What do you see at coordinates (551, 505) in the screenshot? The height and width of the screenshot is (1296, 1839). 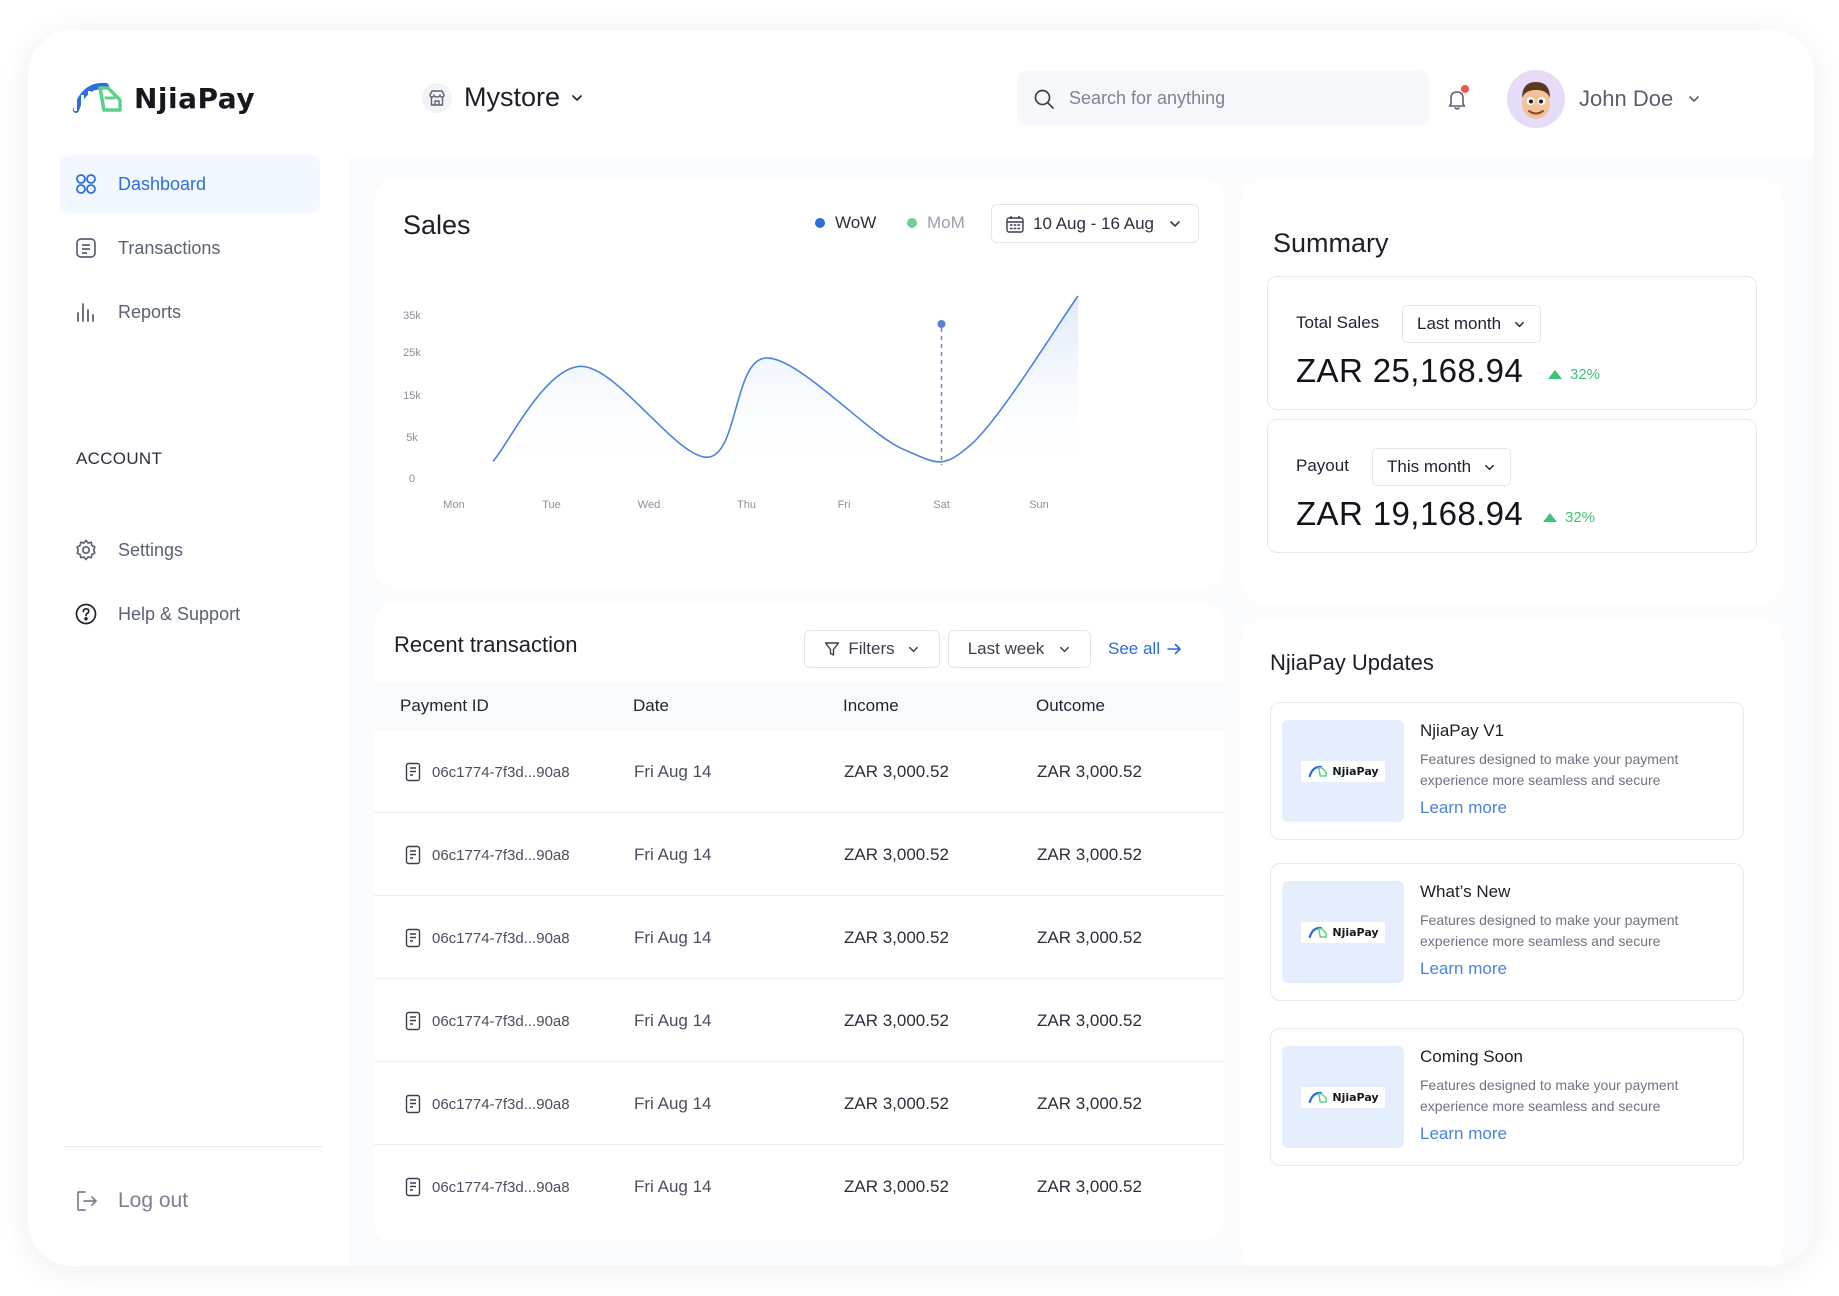 I see `x-tick-label: Tue` at bounding box center [551, 505].